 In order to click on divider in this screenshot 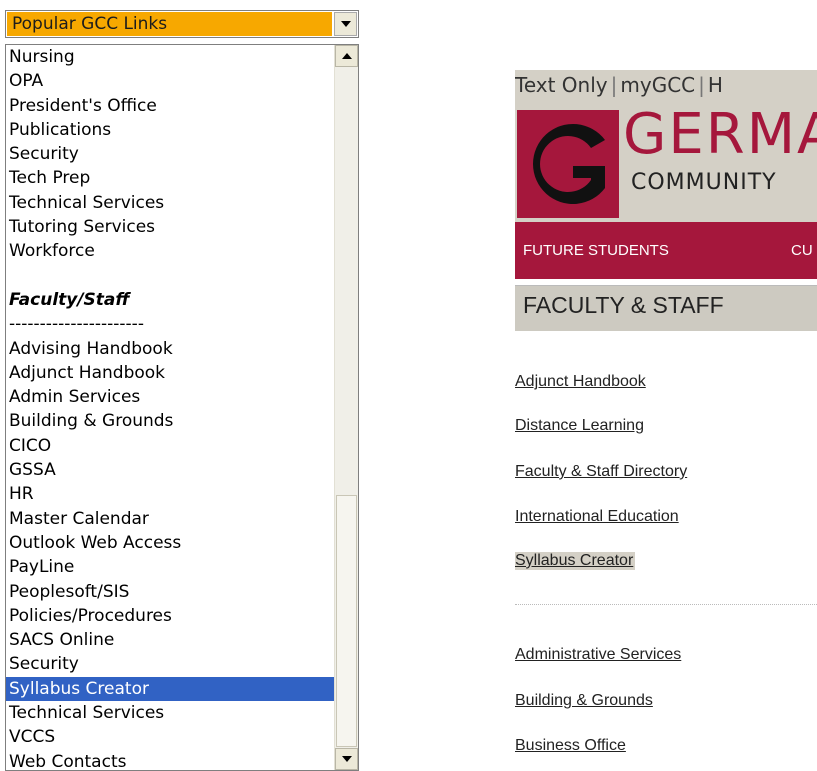, I will do `click(666, 604)`.